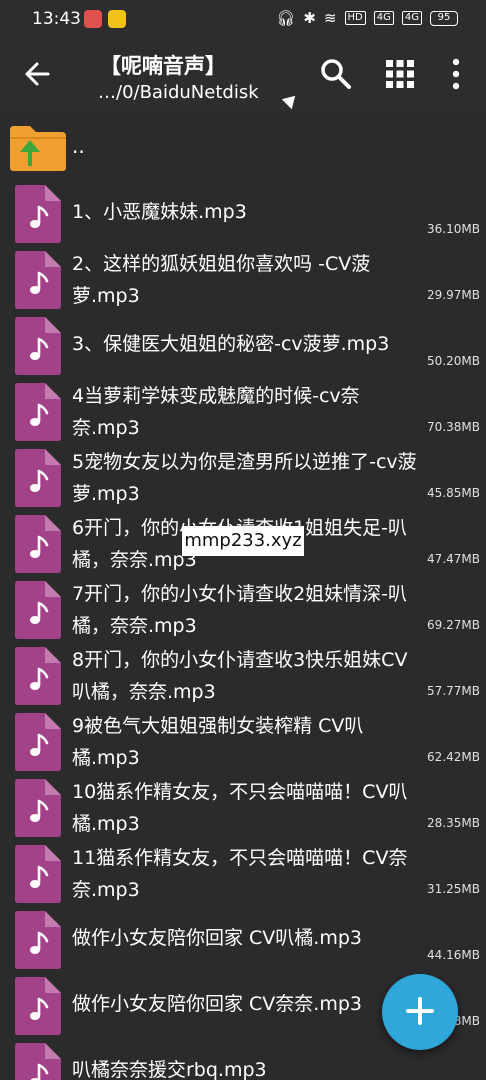  I want to click on file-name: 2、这样的狐妖姐姐你喜欢吗 -CV菠萝.mp3, so click(221, 280).